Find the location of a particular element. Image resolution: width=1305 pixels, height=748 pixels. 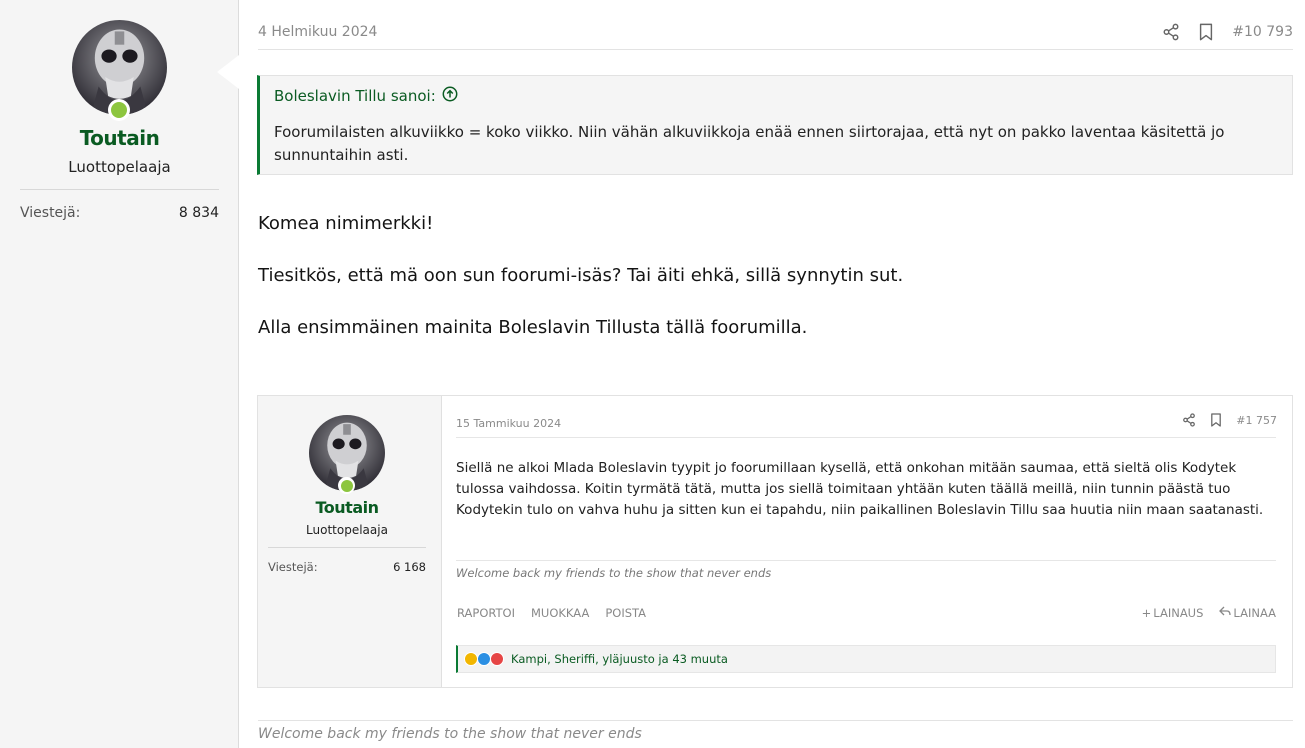

post-header-actions: #10 793 is located at coordinates (1227, 32).